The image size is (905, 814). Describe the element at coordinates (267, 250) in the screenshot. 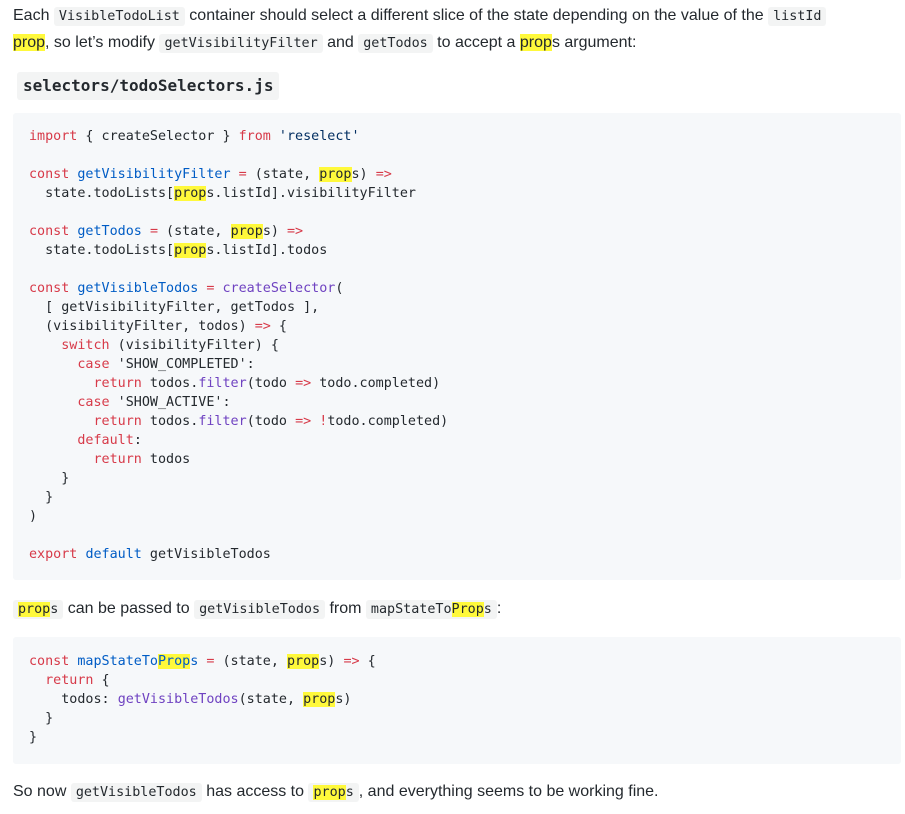

I see `code-token: s.listId].todos` at that location.